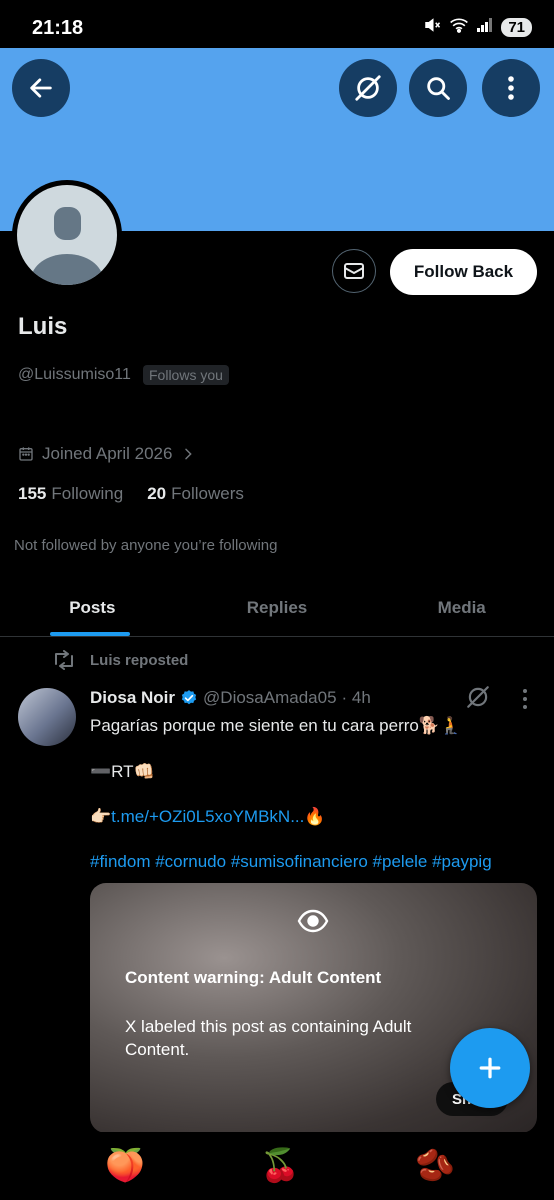 Image resolution: width=554 pixels, height=1200 pixels. Describe the element at coordinates (131, 494) in the screenshot. I see `follow-counts: 155 Following 20 Followers` at that location.